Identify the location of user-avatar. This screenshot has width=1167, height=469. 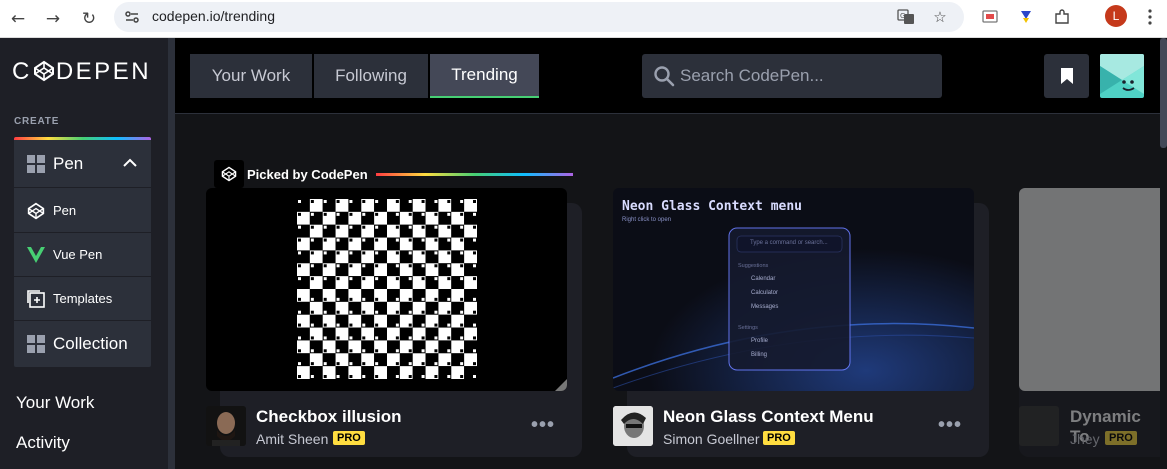
(1122, 76).